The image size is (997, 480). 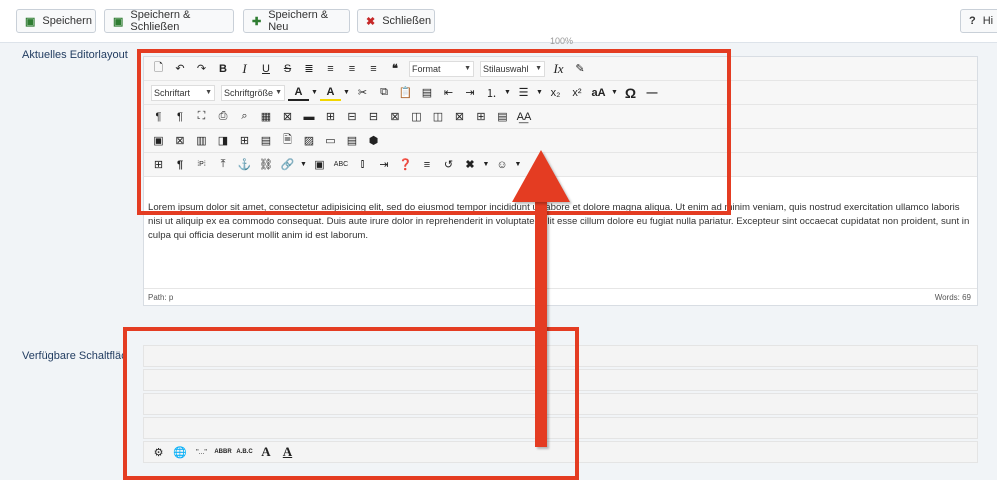 I want to click on close-button-label: Schließen, so click(x=407, y=21).